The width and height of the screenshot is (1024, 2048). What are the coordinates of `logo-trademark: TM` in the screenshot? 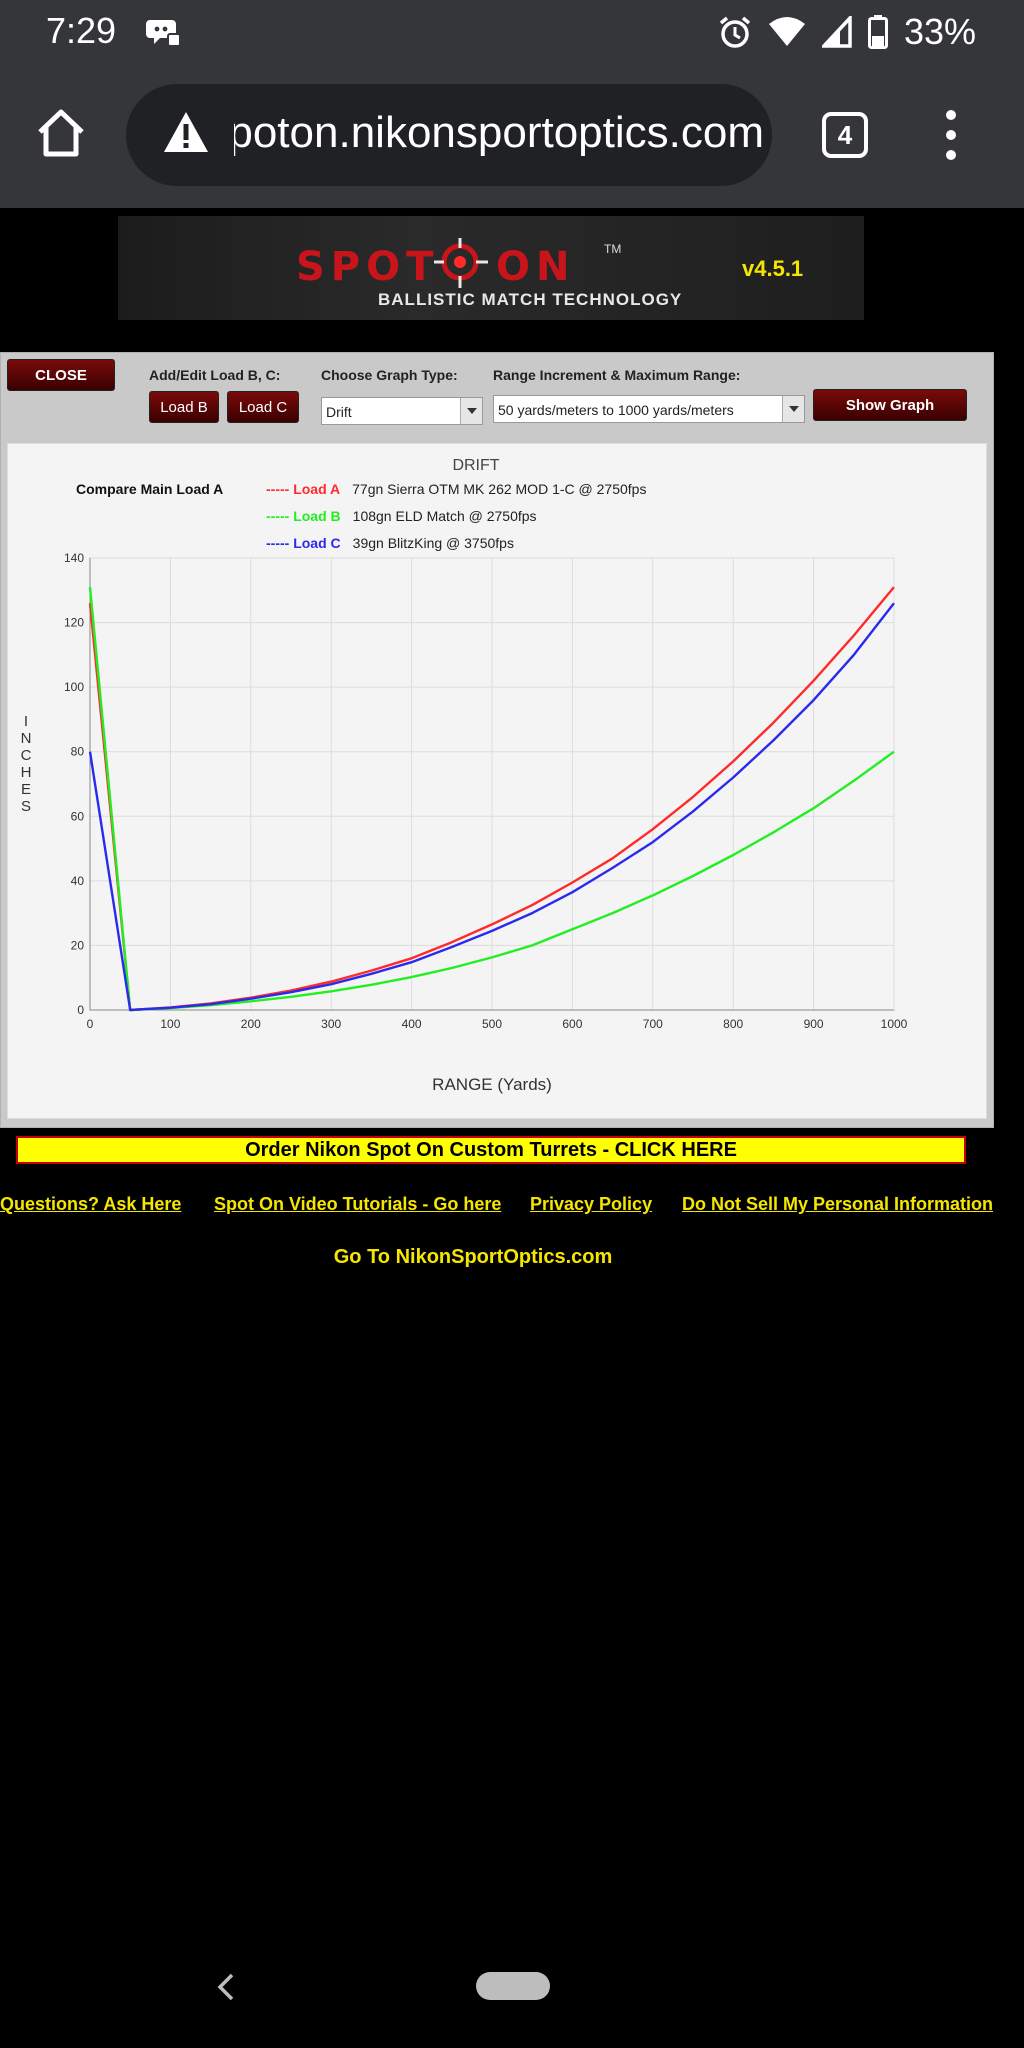 It's located at (613, 249).